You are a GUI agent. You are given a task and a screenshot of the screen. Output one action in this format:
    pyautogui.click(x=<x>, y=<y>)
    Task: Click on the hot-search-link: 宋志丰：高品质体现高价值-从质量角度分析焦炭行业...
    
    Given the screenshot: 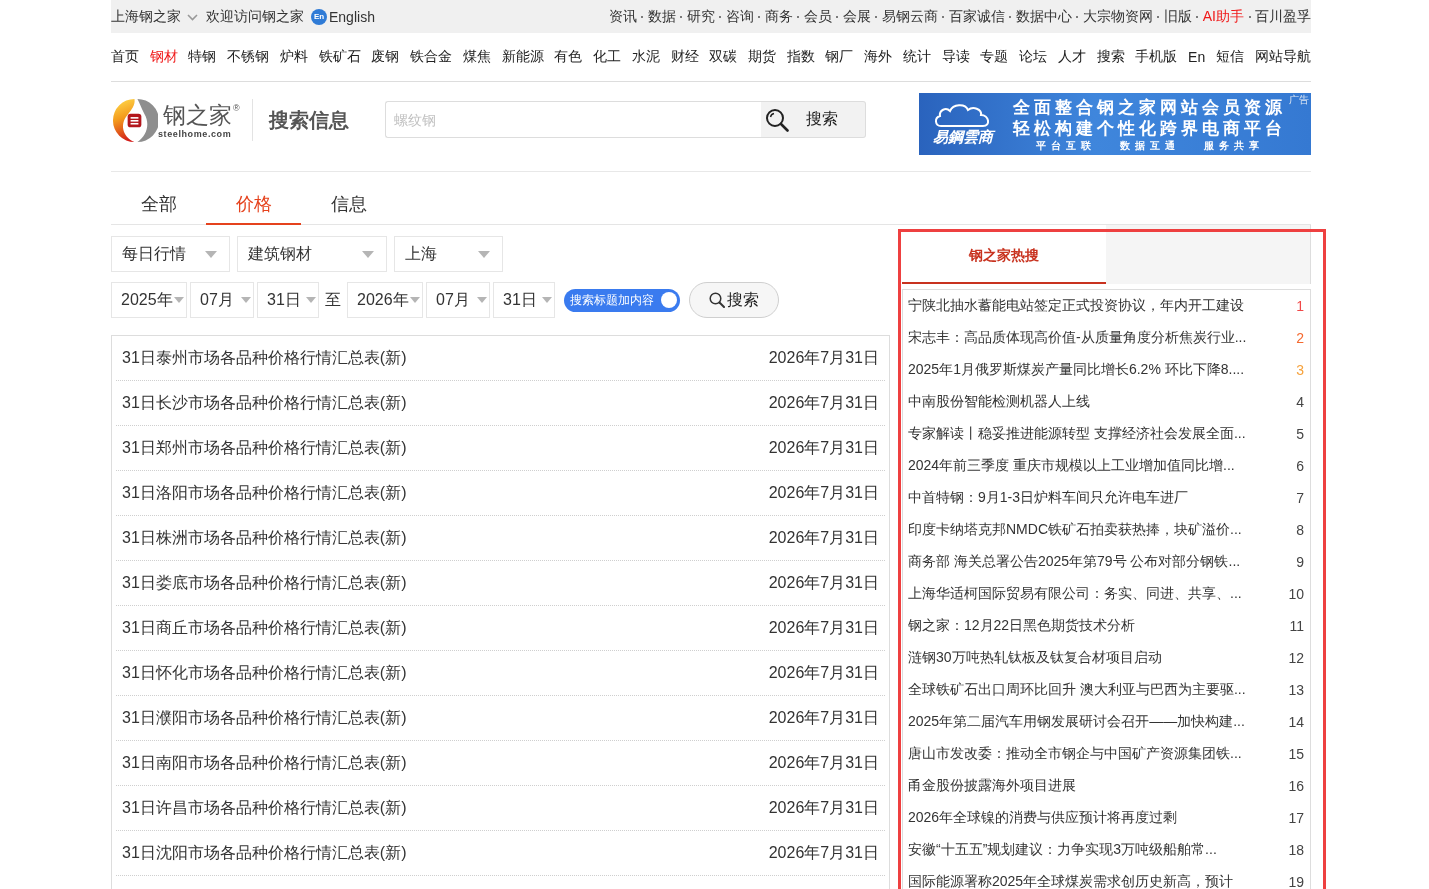 What is the action you would take?
    pyautogui.click(x=1077, y=338)
    